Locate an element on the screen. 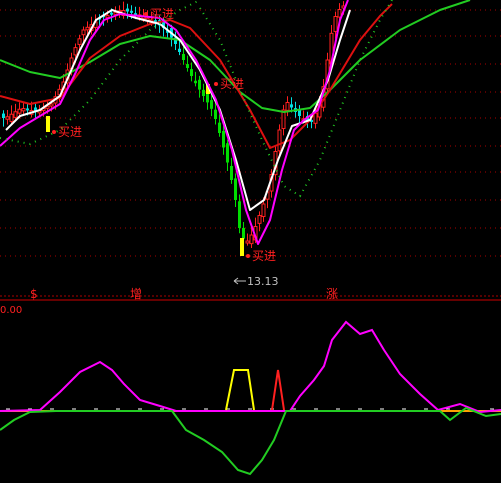 The height and width of the screenshot is (483, 501). event-marker: 增 is located at coordinates (136, 294).